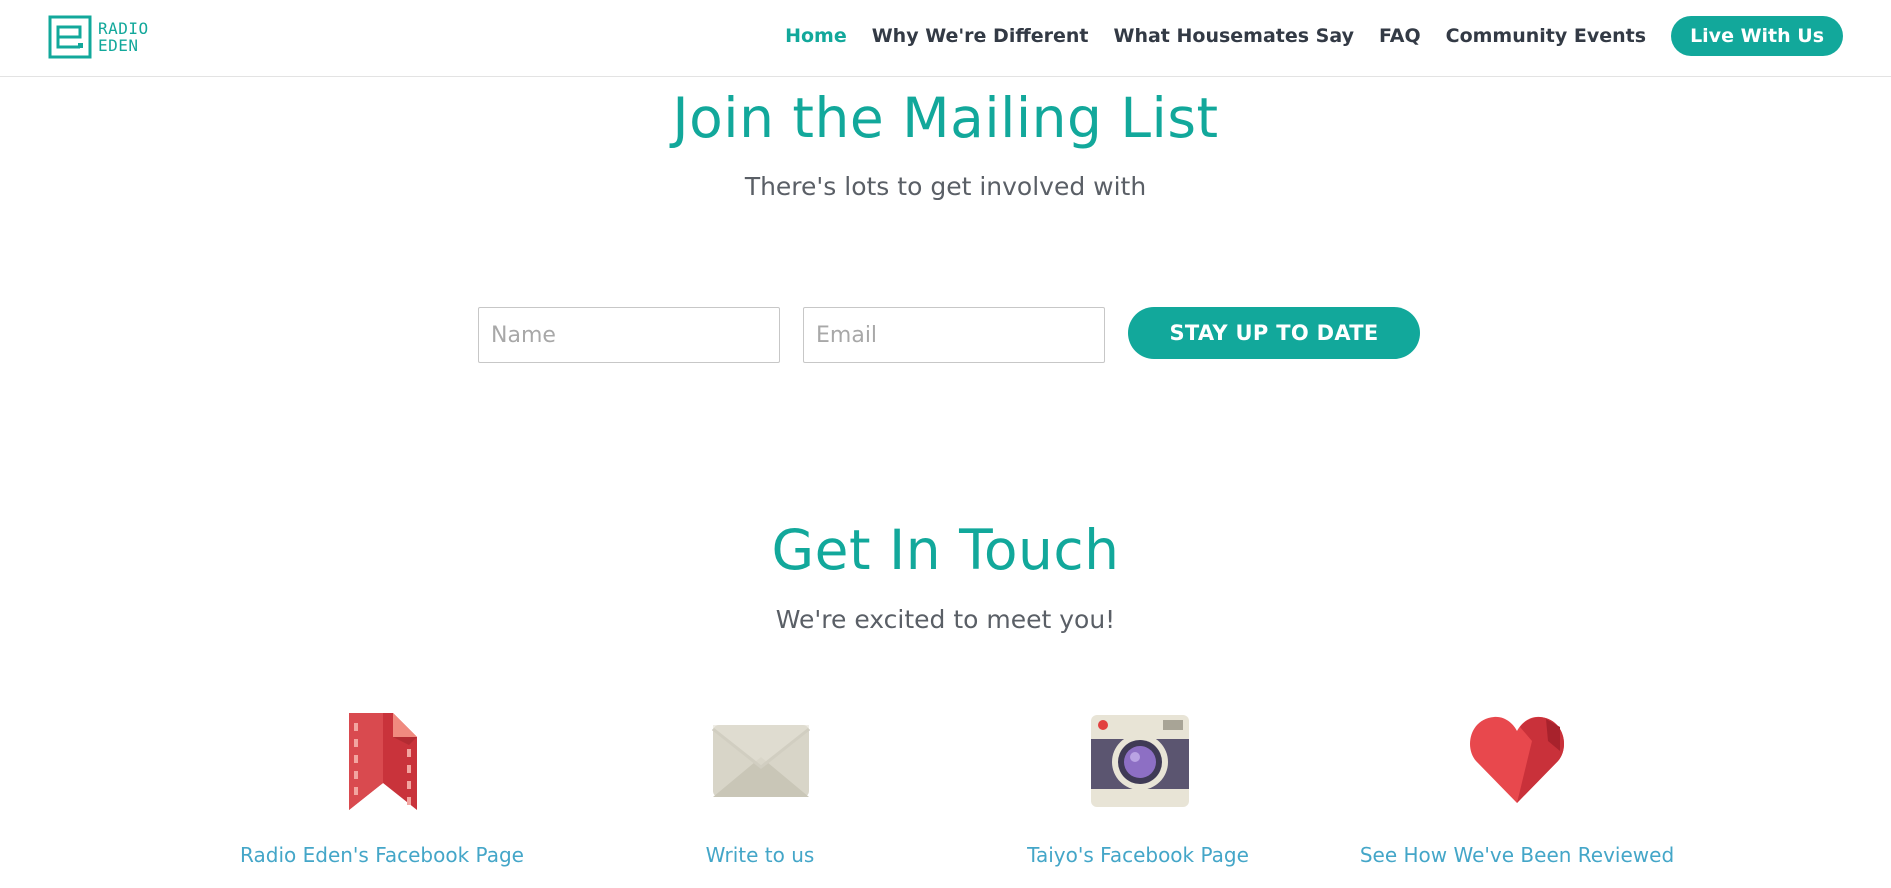 This screenshot has width=1891, height=888. Describe the element at coordinates (1233, 36) in the screenshot. I see `nav-housemates-say: What Housemates Say` at that location.